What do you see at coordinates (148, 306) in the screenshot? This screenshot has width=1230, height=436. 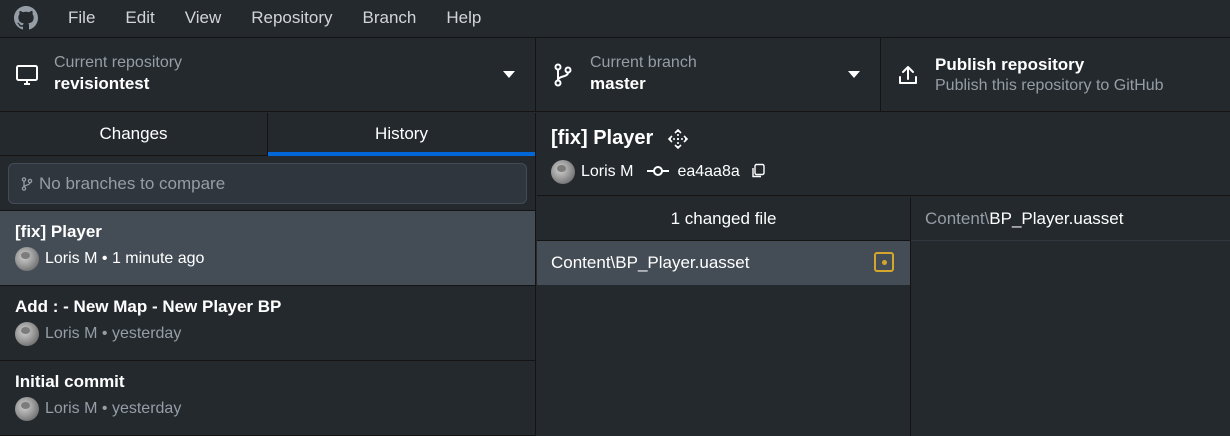 I see `commit-title: Add : - New Map - New Player BP` at bounding box center [148, 306].